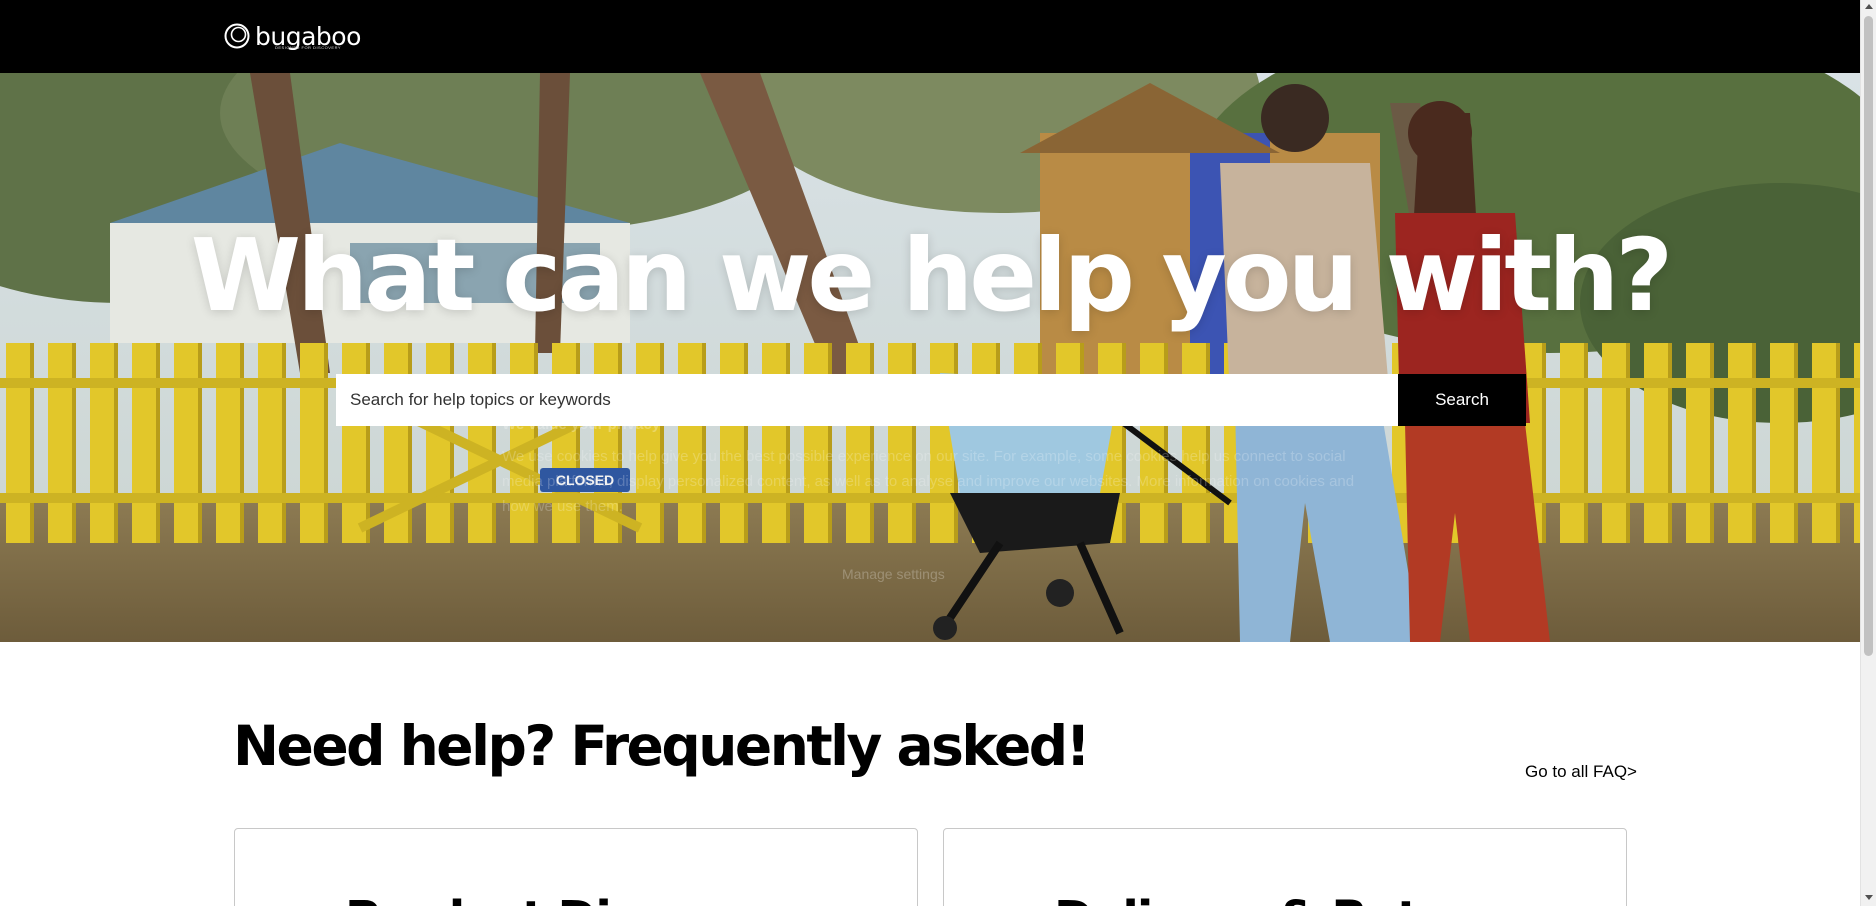  Describe the element at coordinates (1462, 400) in the screenshot. I see `search-button: Search` at that location.